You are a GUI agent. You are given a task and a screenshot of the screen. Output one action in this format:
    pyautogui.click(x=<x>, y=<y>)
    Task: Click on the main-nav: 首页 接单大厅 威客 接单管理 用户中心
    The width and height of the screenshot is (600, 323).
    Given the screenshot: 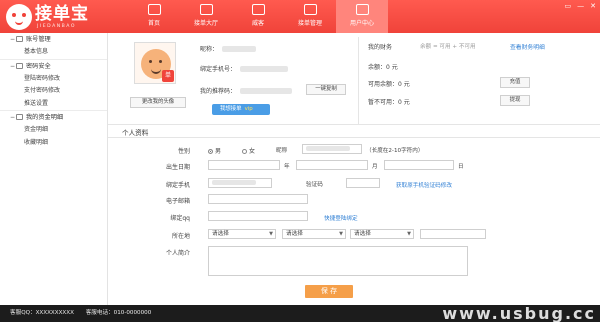 What is the action you would take?
    pyautogui.click(x=258, y=16)
    